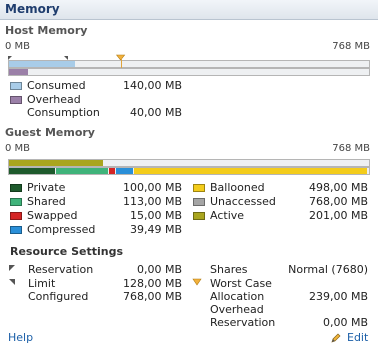 The height and width of the screenshot is (349, 378). Describe the element at coordinates (152, 283) in the screenshot. I see `limit-value: 128,00 MB` at that location.